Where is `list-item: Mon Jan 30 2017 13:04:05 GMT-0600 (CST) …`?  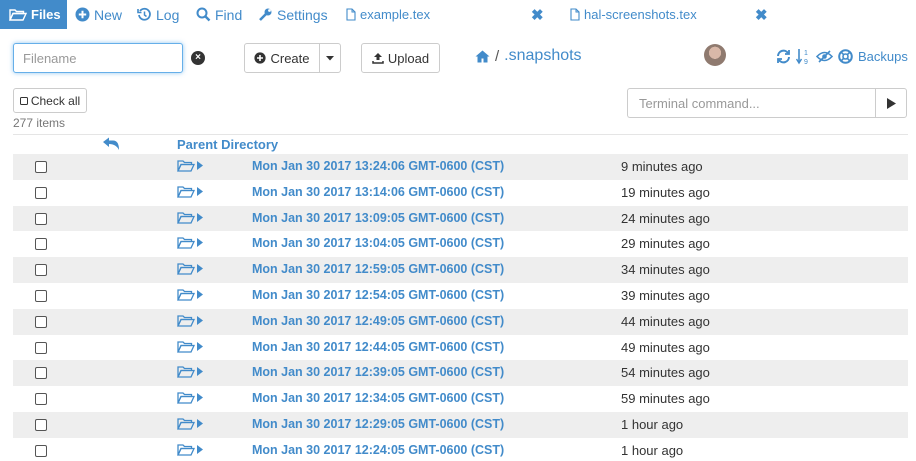 list-item: Mon Jan 30 2017 13:04:05 GMT-0600 (CST) … is located at coordinates (460, 244).